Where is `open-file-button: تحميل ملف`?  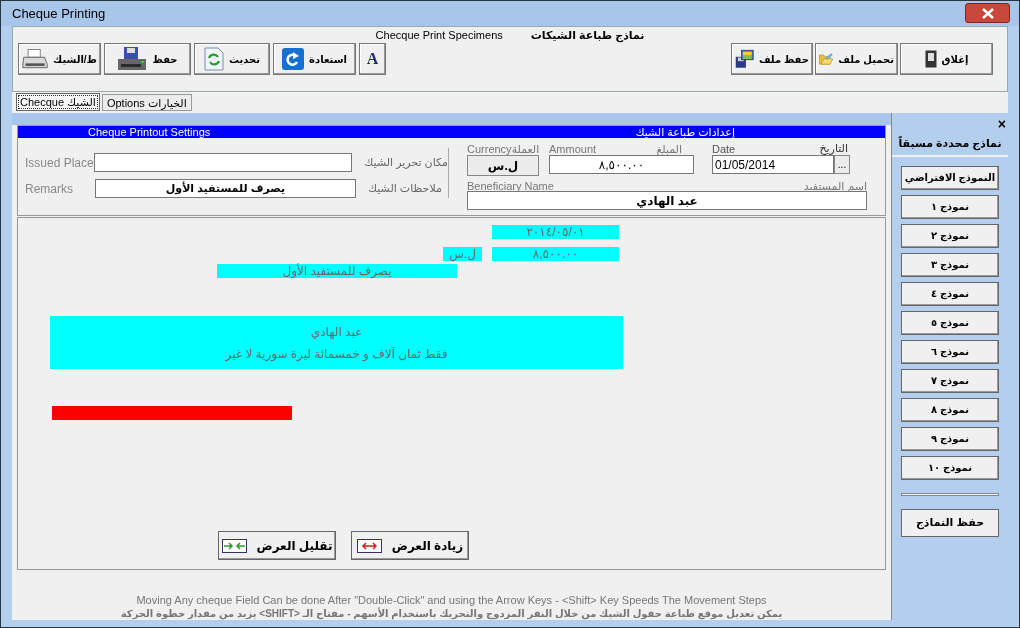 open-file-button: تحميل ملف is located at coordinates (856, 59).